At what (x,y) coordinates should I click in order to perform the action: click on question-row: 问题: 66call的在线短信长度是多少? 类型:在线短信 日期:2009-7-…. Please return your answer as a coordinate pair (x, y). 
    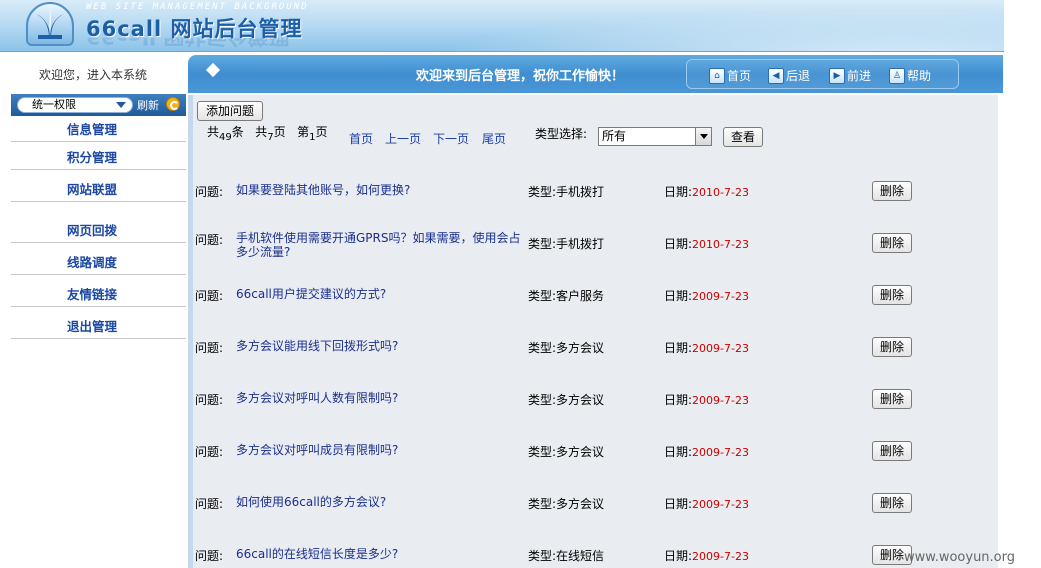
    Looking at the image, I should click on (593, 556).